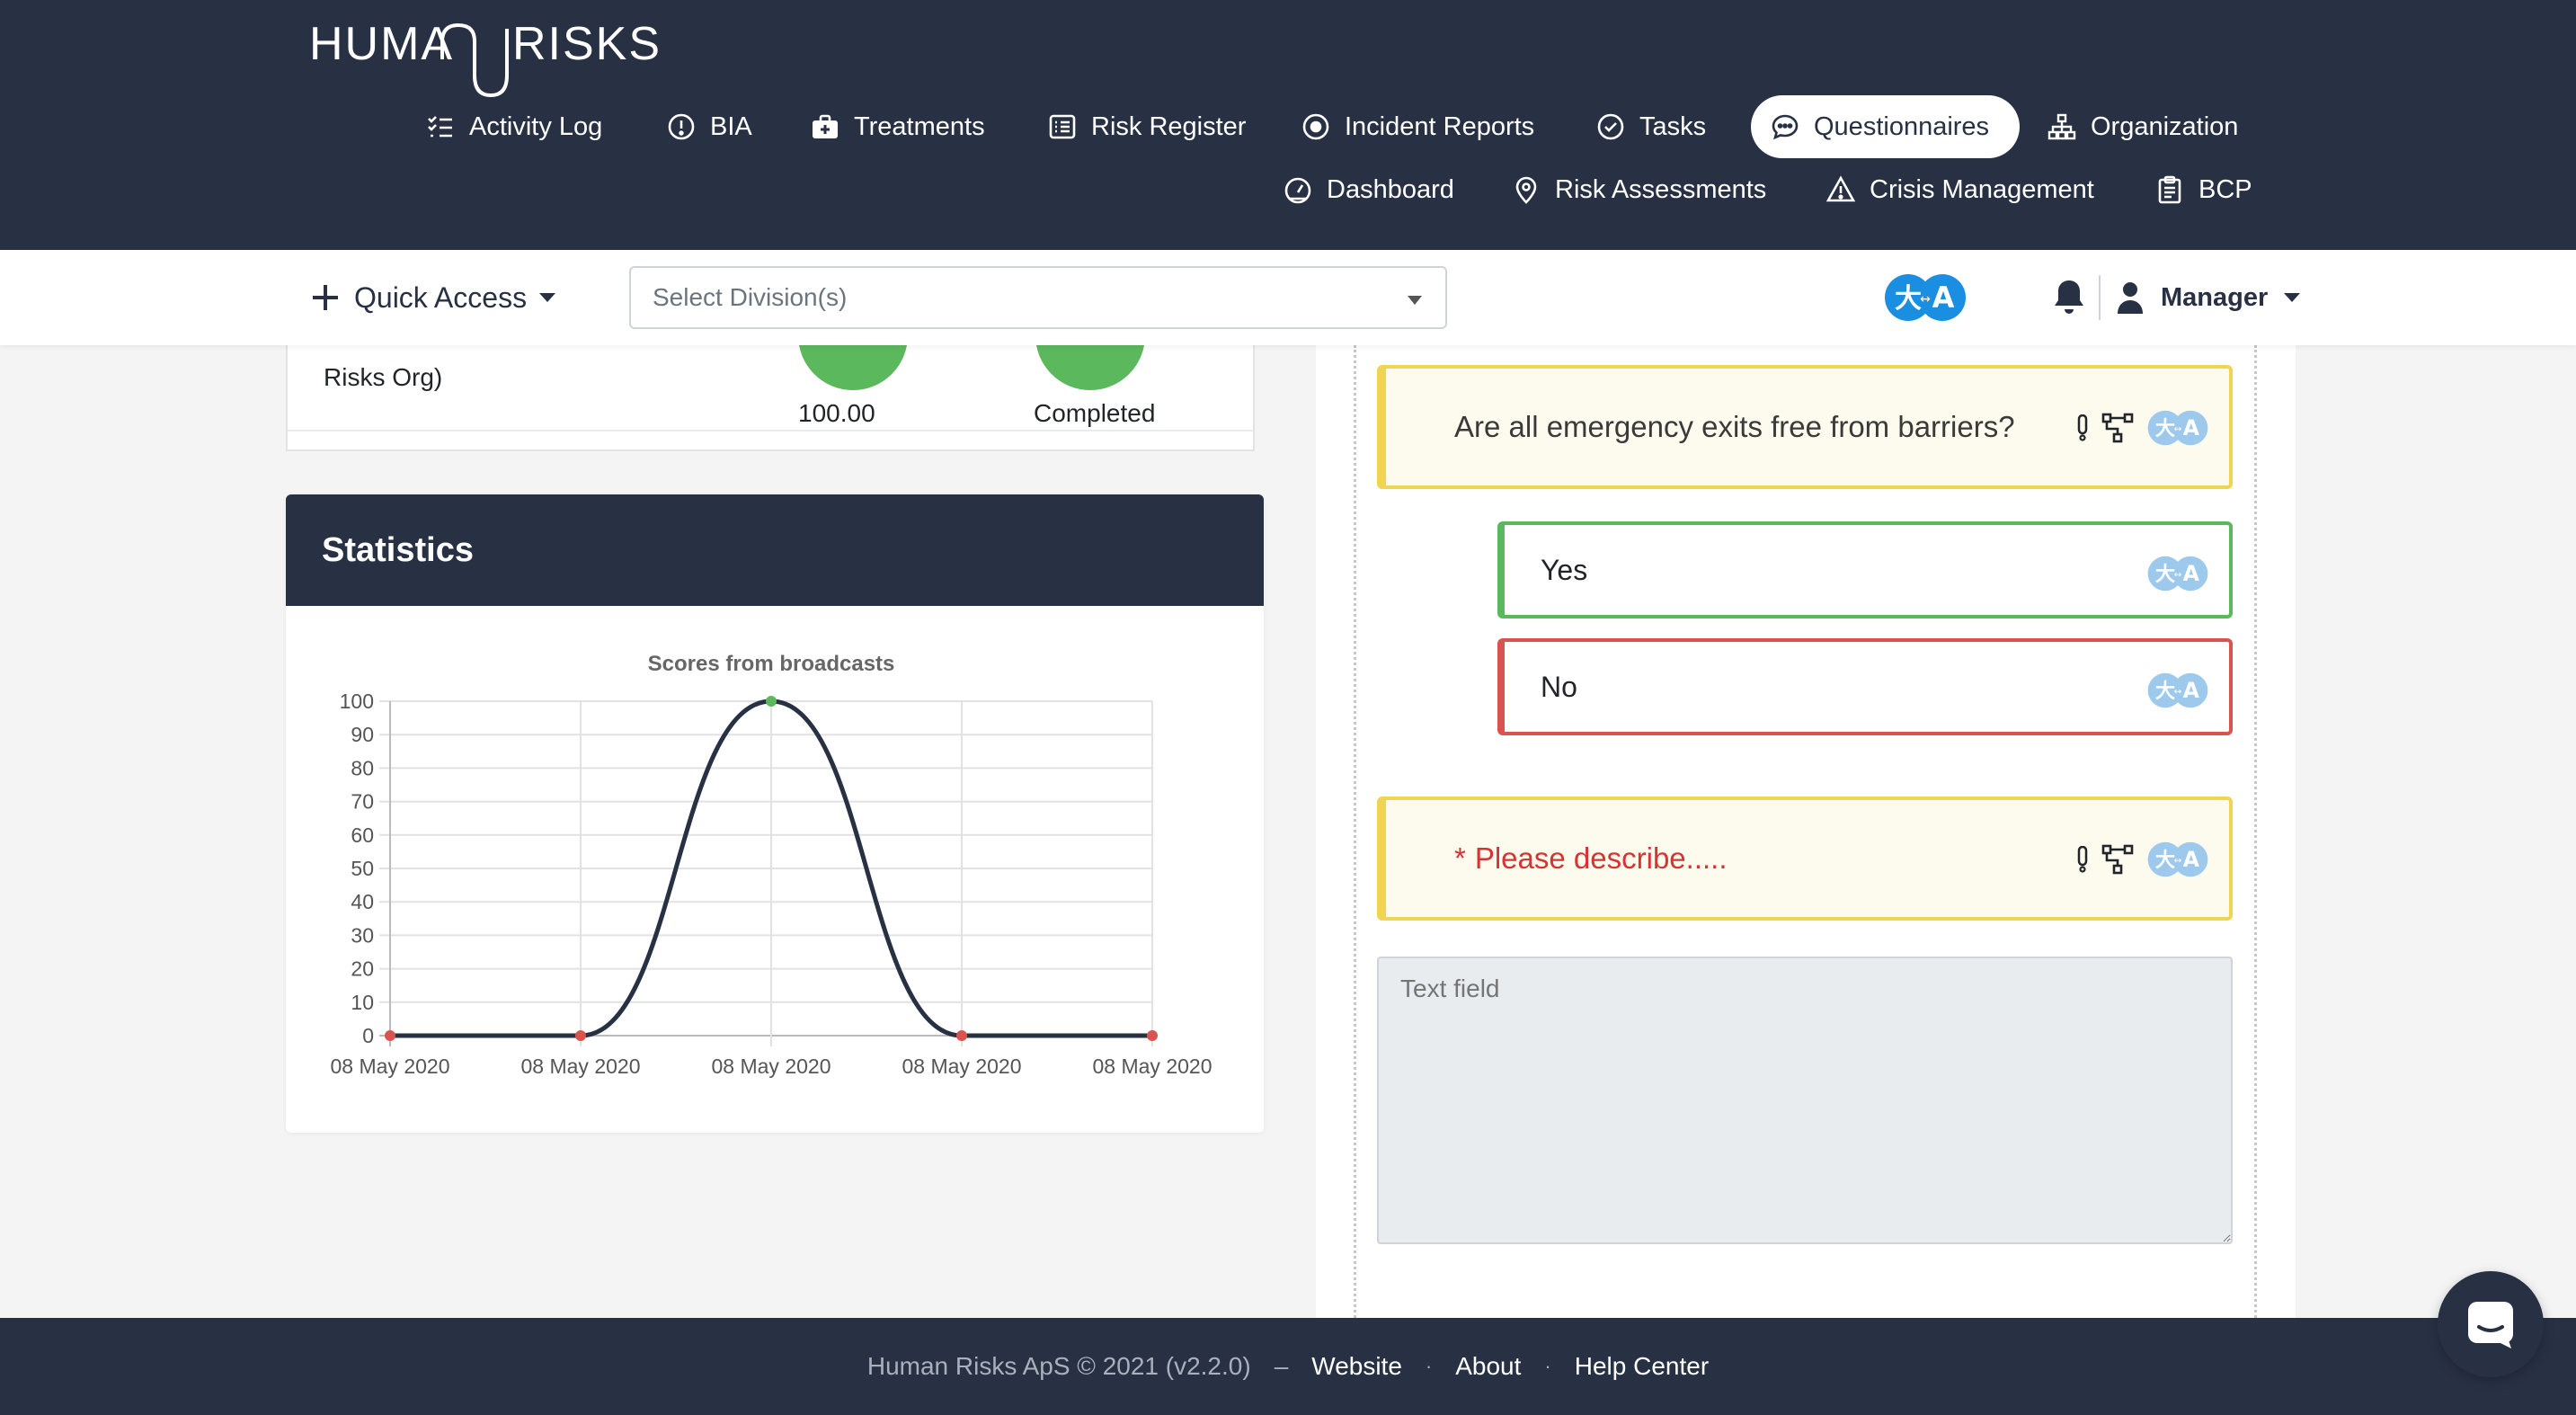 The image size is (2576, 1415). What do you see at coordinates (2100, 297) in the screenshot?
I see `toolbar-divider` at bounding box center [2100, 297].